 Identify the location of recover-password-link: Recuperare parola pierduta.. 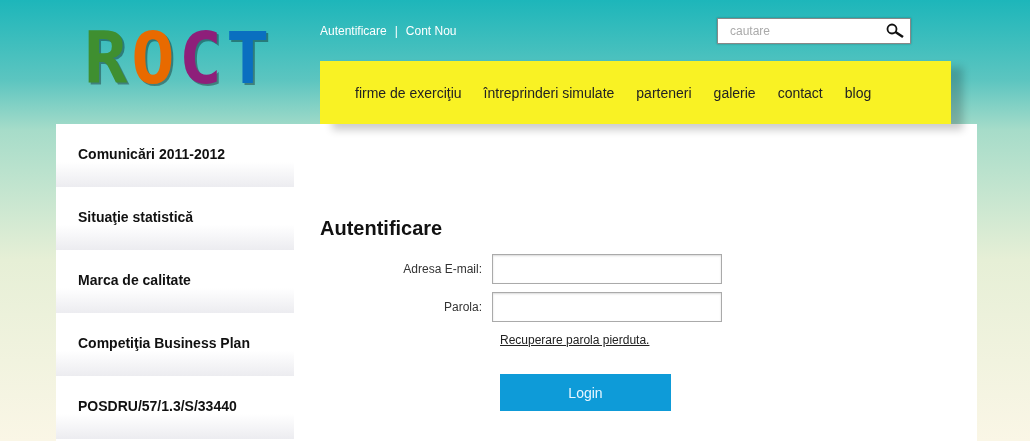
(575, 340).